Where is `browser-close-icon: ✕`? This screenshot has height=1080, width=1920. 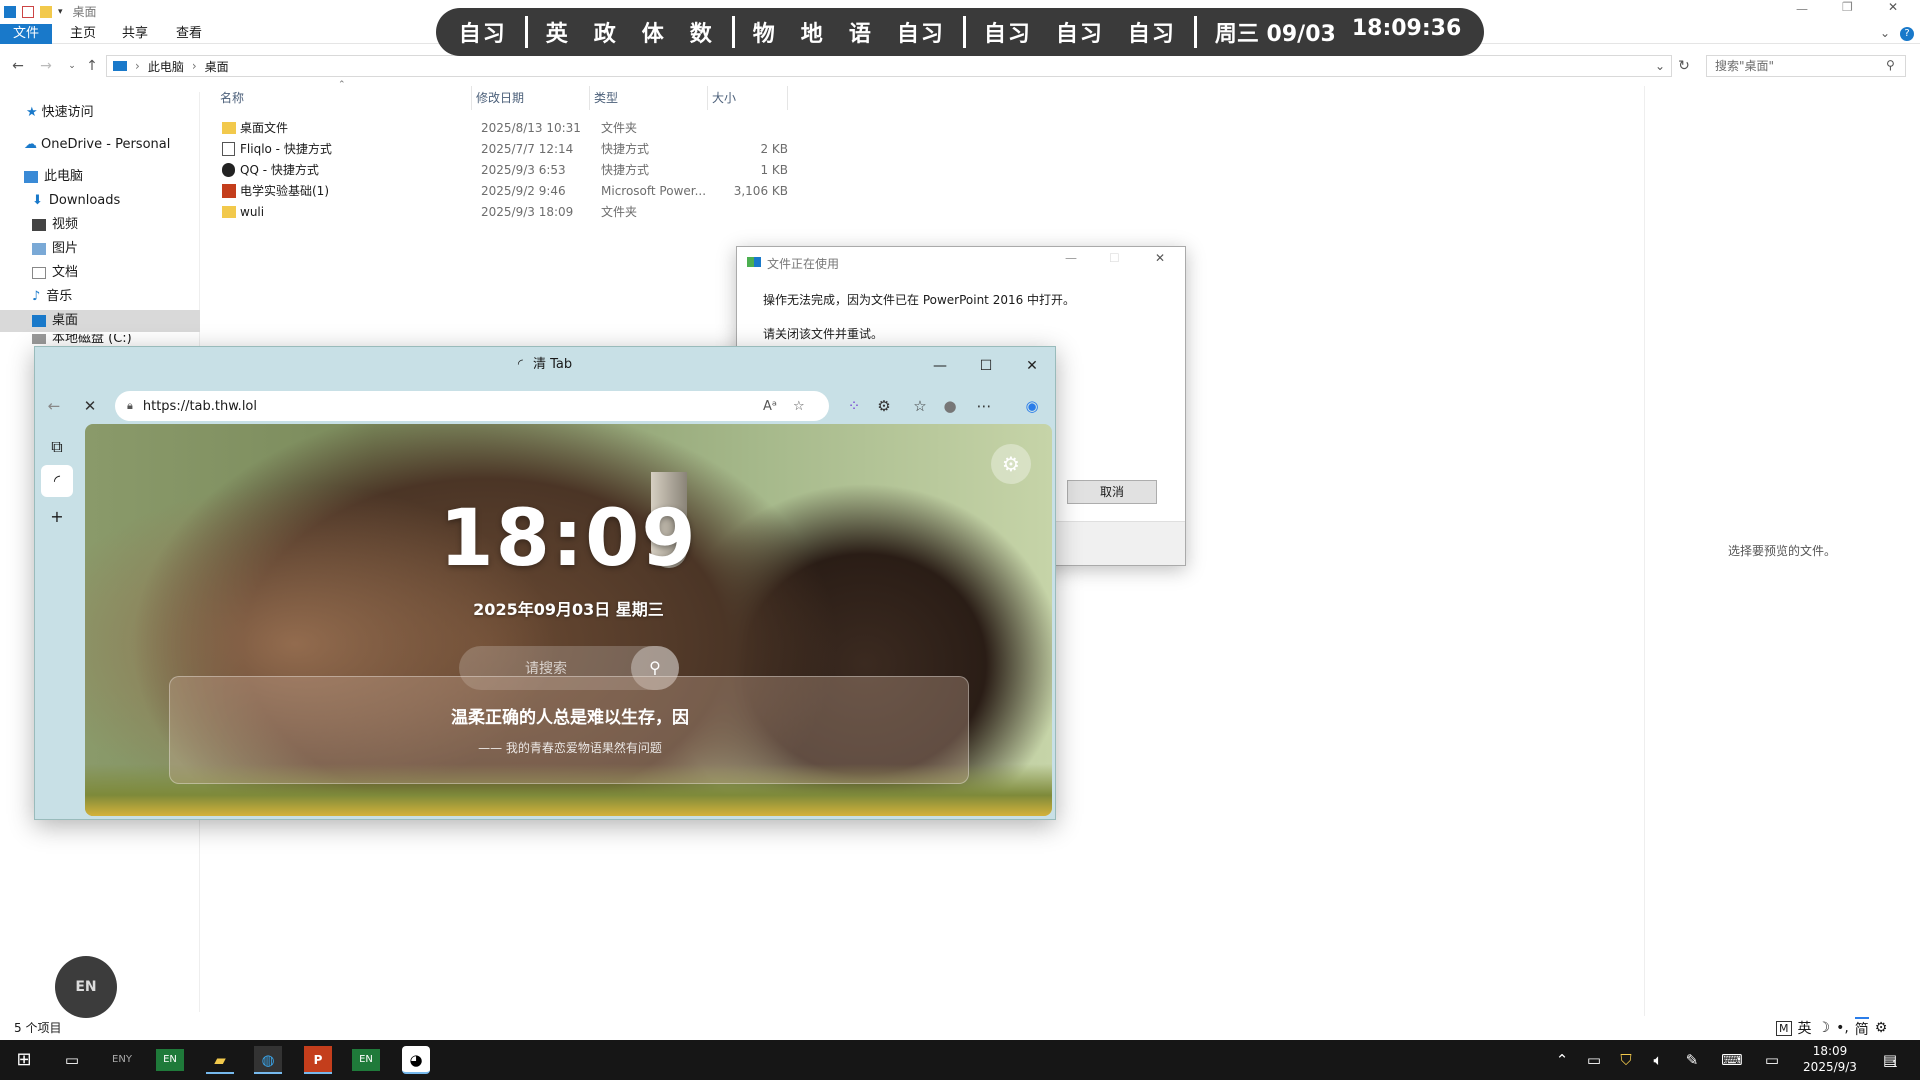
browser-close-icon: ✕ is located at coordinates (1032, 366).